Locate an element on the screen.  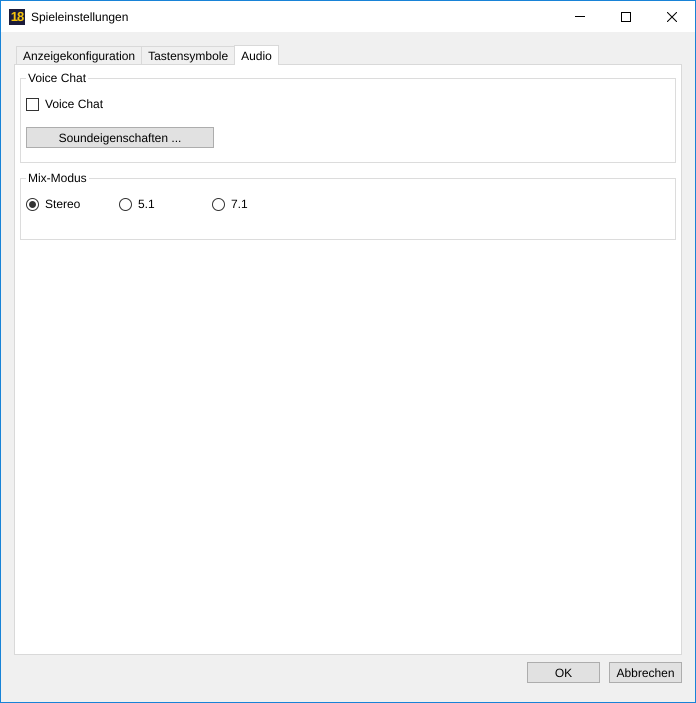
group-title: Mix-Modus is located at coordinates (57, 178).